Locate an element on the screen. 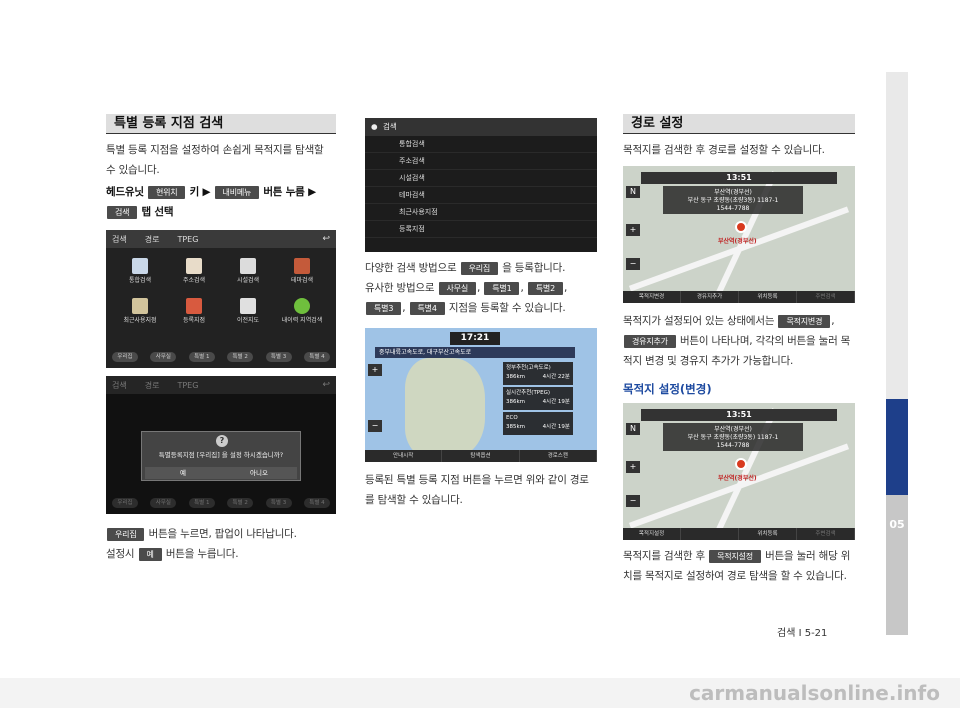 The height and width of the screenshot is (708, 960). intro-paragraph: 특별 등록 지점을 설정하여 손쉽게 목적지를 탐색할 수 있습니다. is located at coordinates (215, 160).